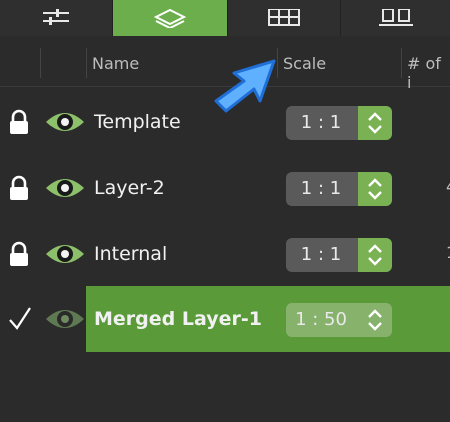 This screenshot has width=450, height=422. I want to click on sliders-tab-button, so click(56, 18).